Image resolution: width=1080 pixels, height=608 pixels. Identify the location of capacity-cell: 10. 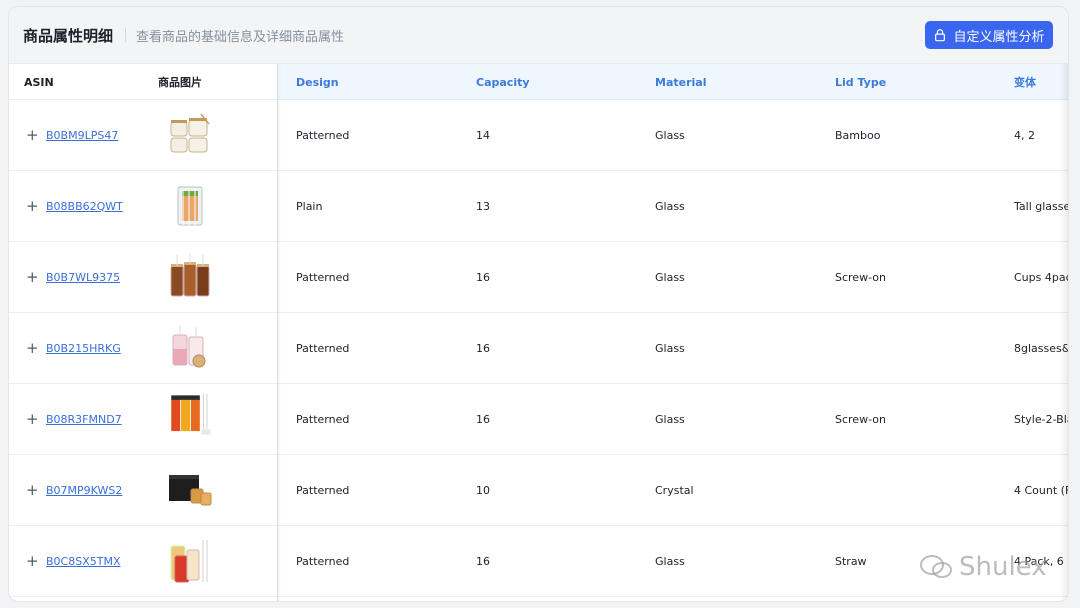
(483, 490).